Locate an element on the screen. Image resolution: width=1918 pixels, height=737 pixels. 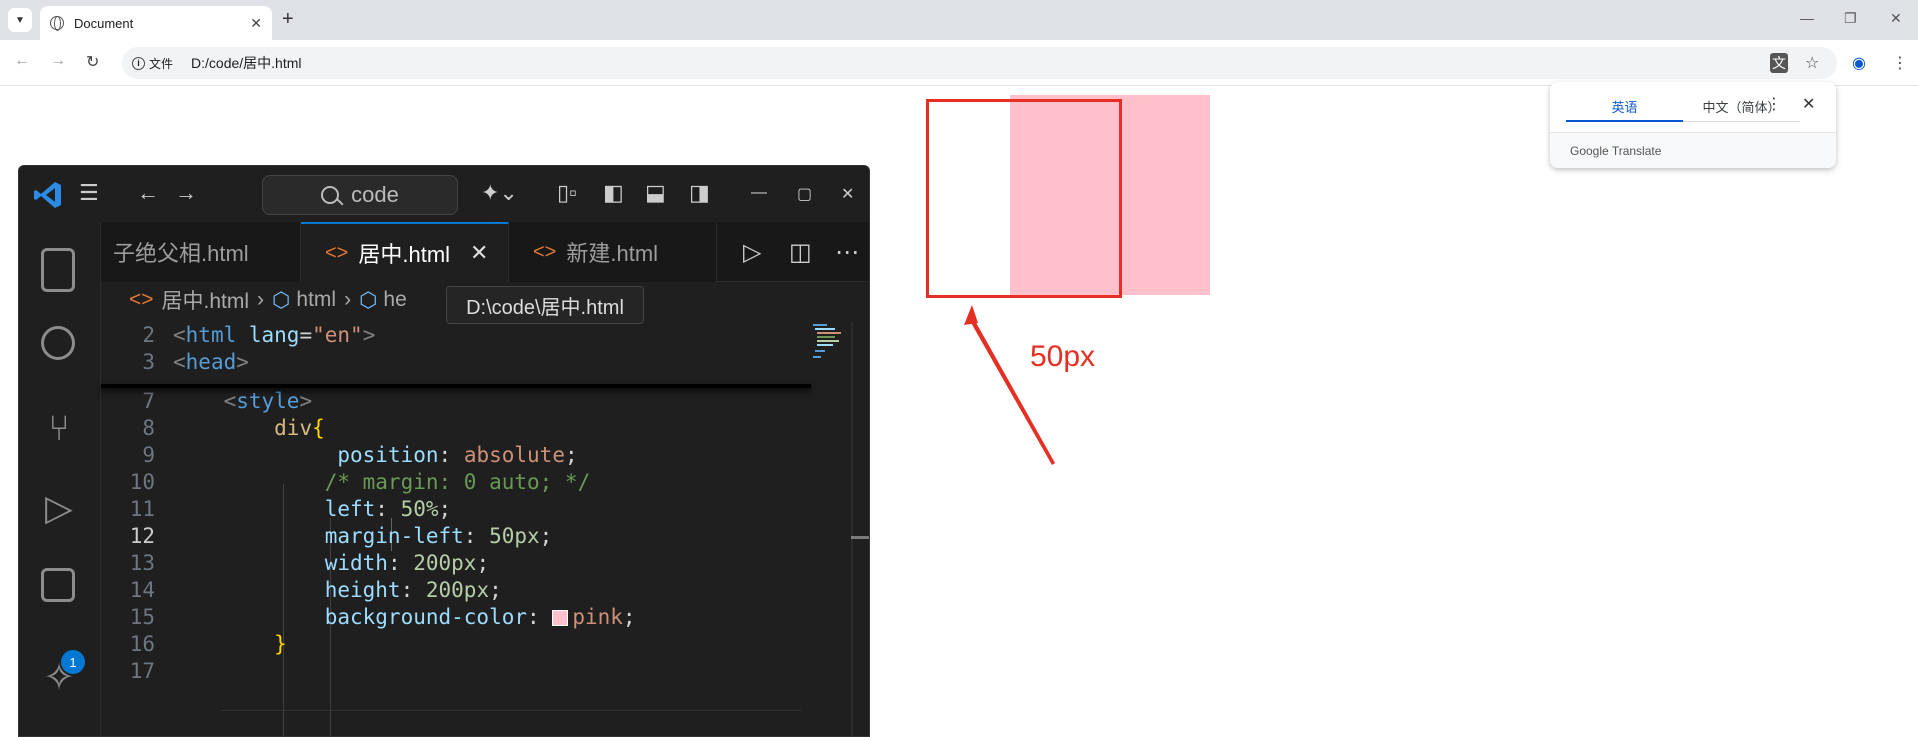
code-token: { is located at coordinates (318, 427).